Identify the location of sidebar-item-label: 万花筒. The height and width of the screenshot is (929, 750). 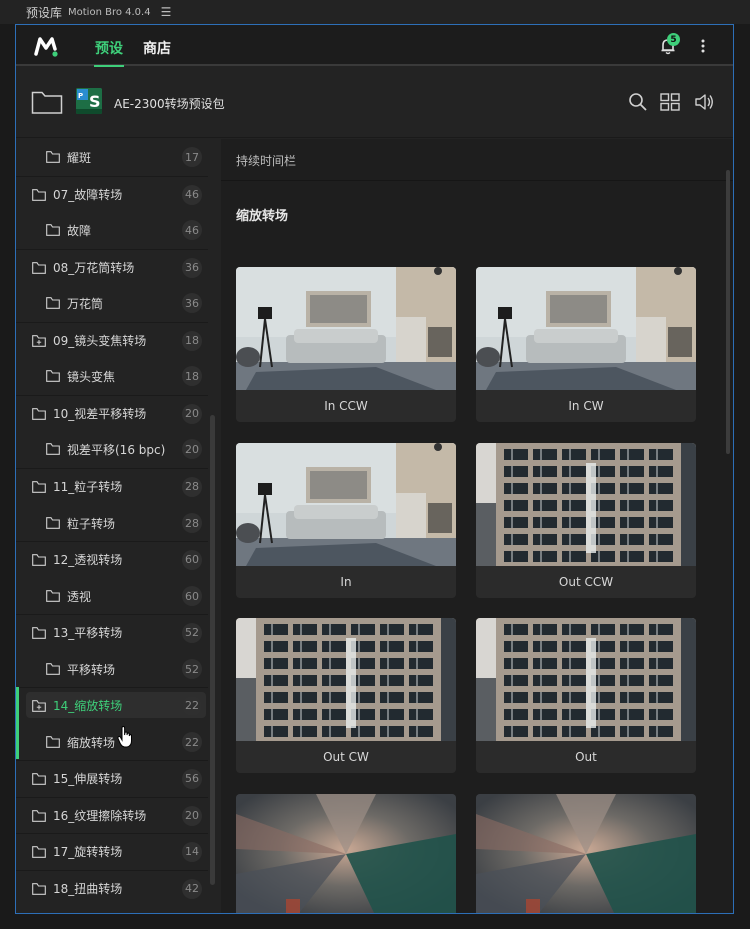
(85, 303).